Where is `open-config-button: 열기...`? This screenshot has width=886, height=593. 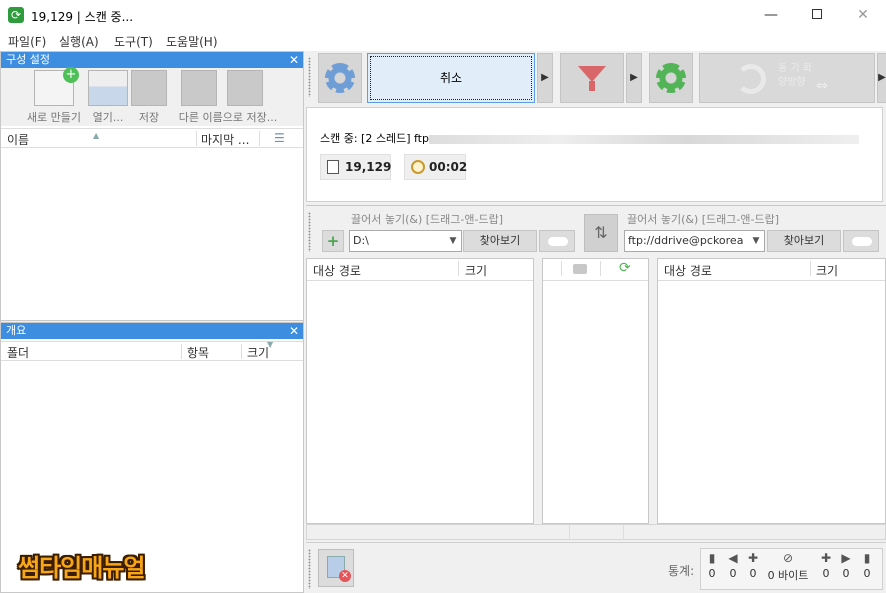
open-config-button: 열기... is located at coordinates (108, 97).